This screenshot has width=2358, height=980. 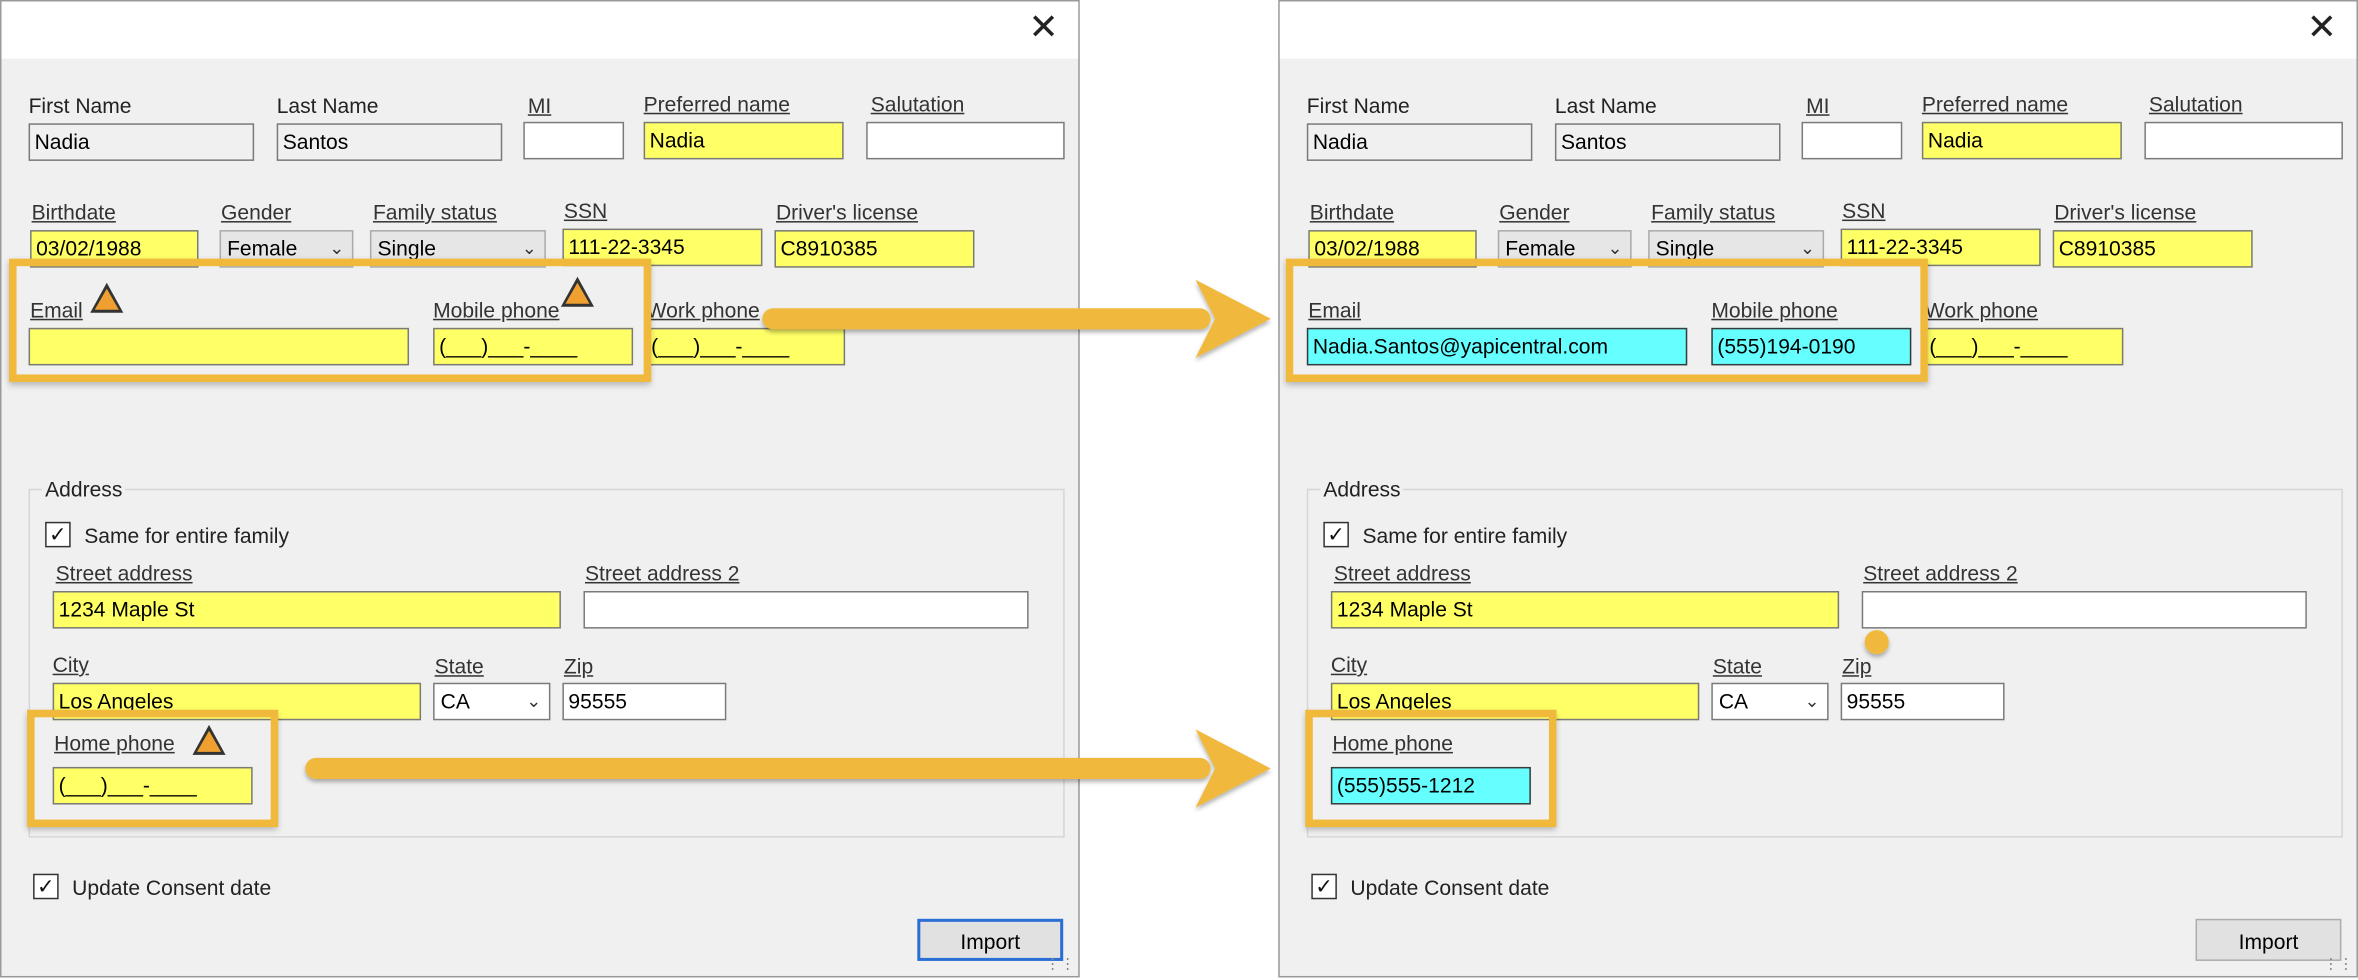 What do you see at coordinates (1233, 768) in the screenshot?
I see `arrow-head-home-phone` at bounding box center [1233, 768].